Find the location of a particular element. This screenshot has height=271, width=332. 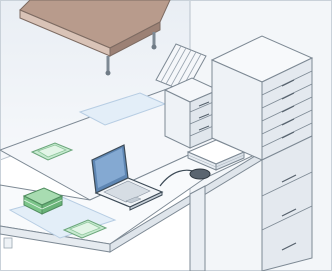

wall-outlet is located at coordinates (8, 243).